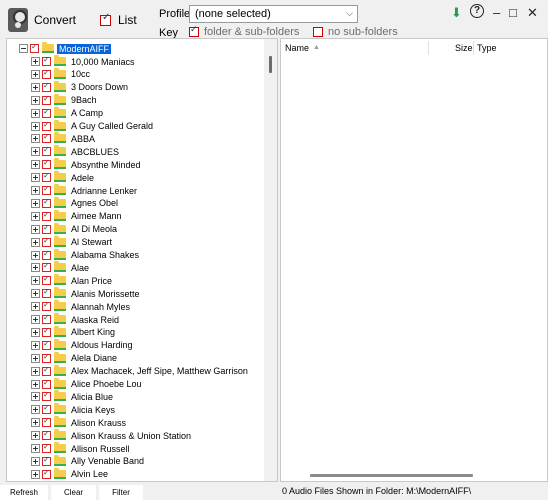 Image resolution: width=548 pixels, height=500 pixels. What do you see at coordinates (86, 293) in the screenshot?
I see `tree-item: Alanis Morissette` at bounding box center [86, 293].